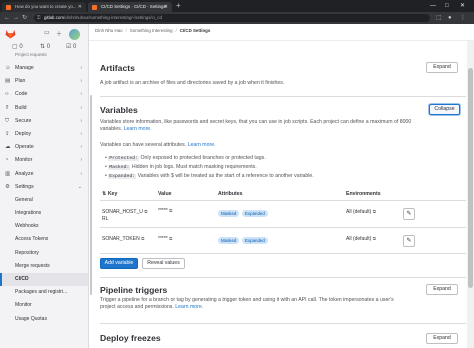 The width and height of the screenshot is (474, 348). What do you see at coordinates (442, 289) in the screenshot?
I see `pipeline-triggers-expand-button: Expand` at bounding box center [442, 289].